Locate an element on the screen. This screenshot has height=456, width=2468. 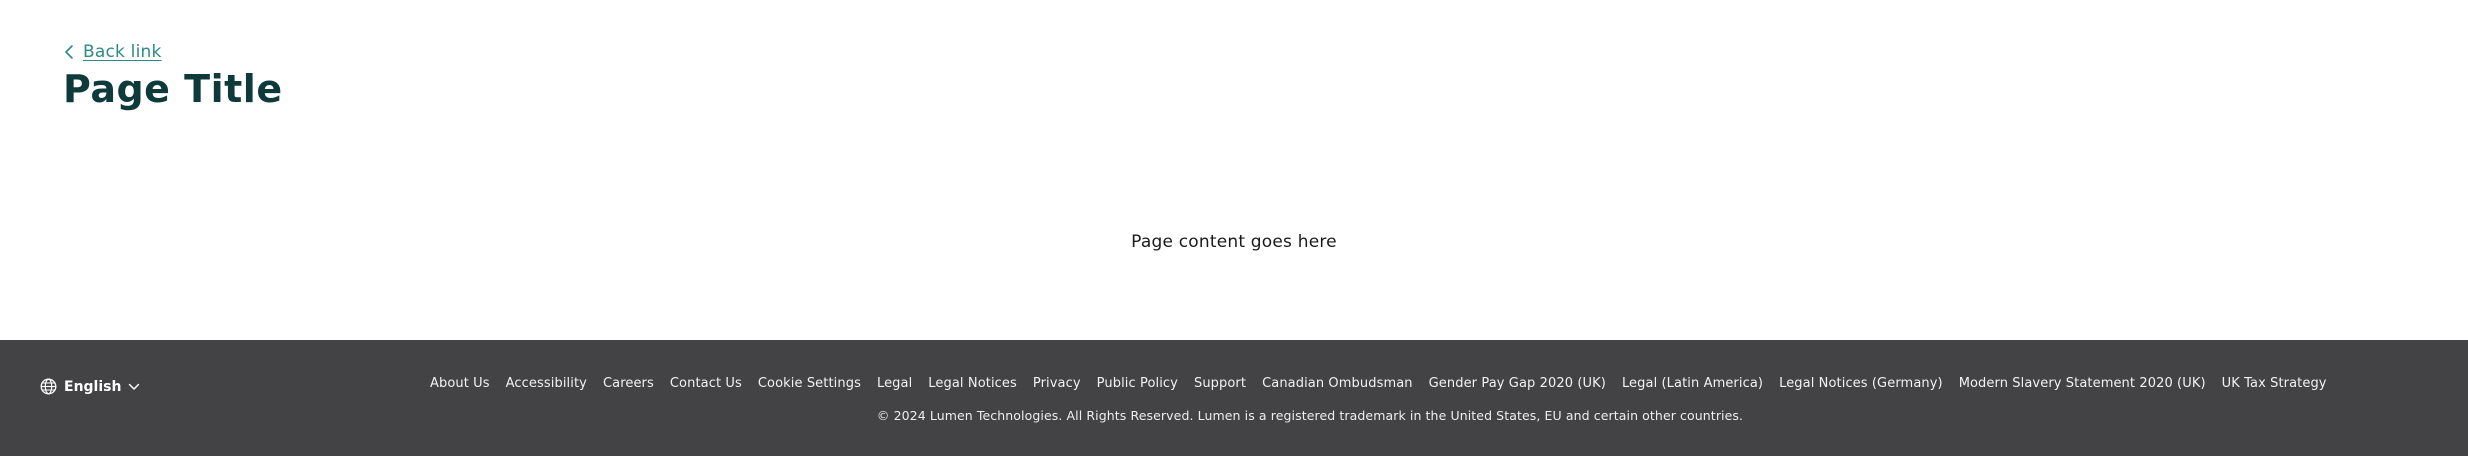
language-selector: English is located at coordinates (90, 386).